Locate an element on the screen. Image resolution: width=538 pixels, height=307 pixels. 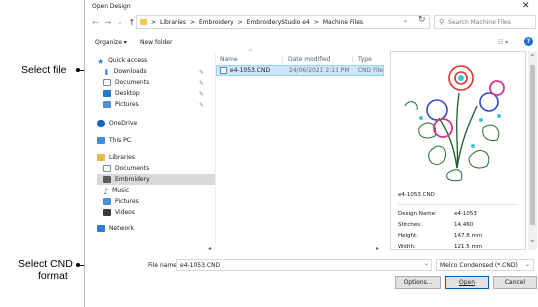
sidebar-item-network: Network is located at coordinates (115, 228).